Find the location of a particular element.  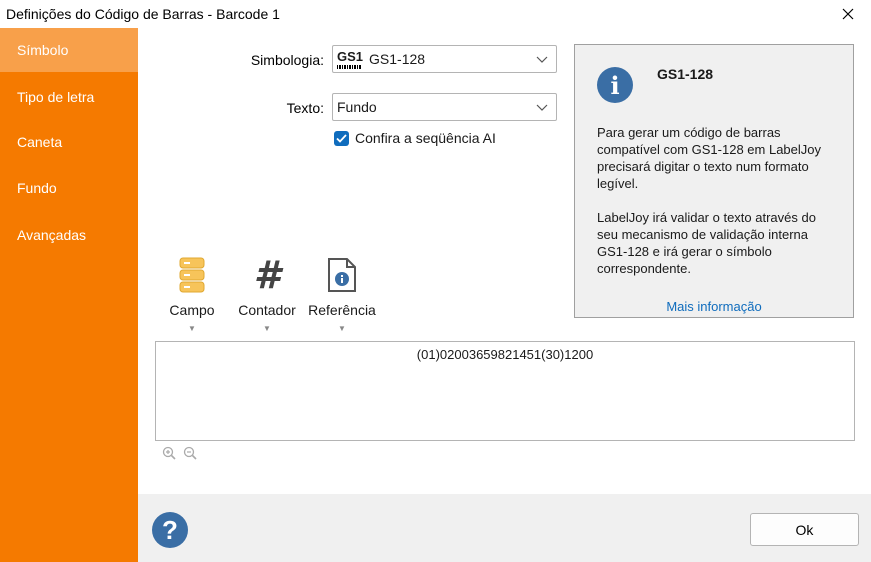

confirm-ai-checkbox: Confira a seqüência AI is located at coordinates (415, 138).